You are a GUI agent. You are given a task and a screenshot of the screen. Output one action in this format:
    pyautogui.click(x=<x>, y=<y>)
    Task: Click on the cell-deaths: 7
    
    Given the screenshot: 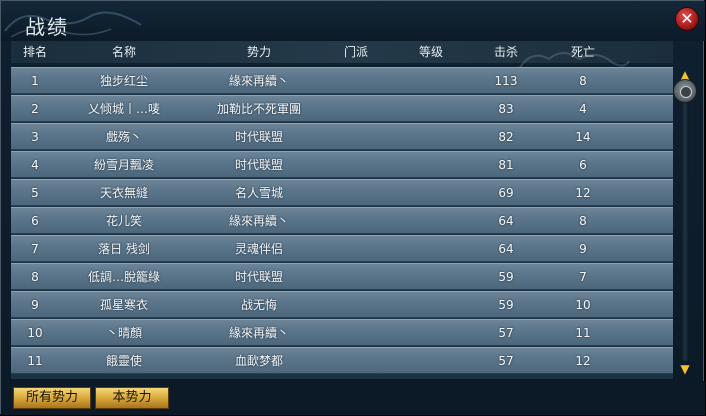 What is the action you would take?
    pyautogui.click(x=583, y=277)
    